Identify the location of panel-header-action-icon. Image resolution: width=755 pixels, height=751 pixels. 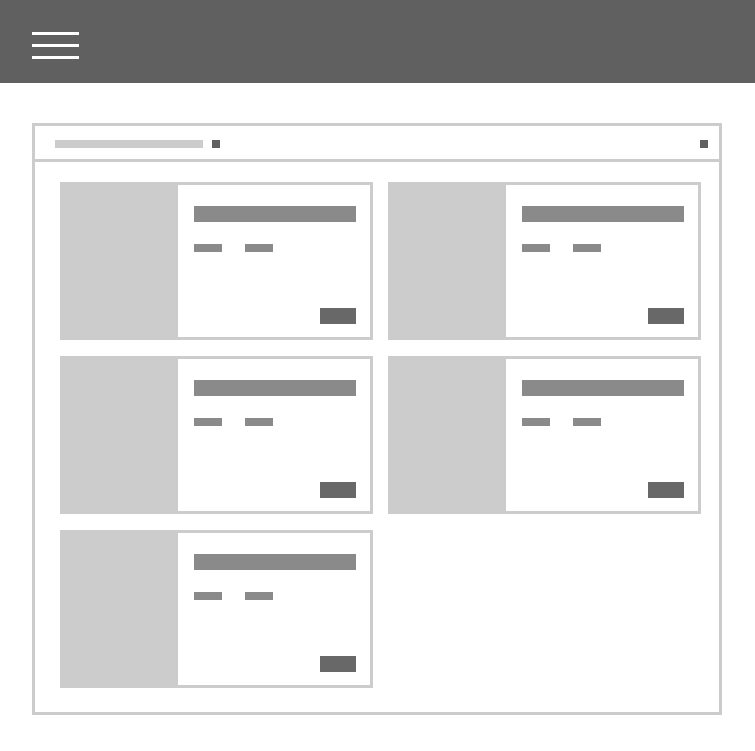
(704, 144).